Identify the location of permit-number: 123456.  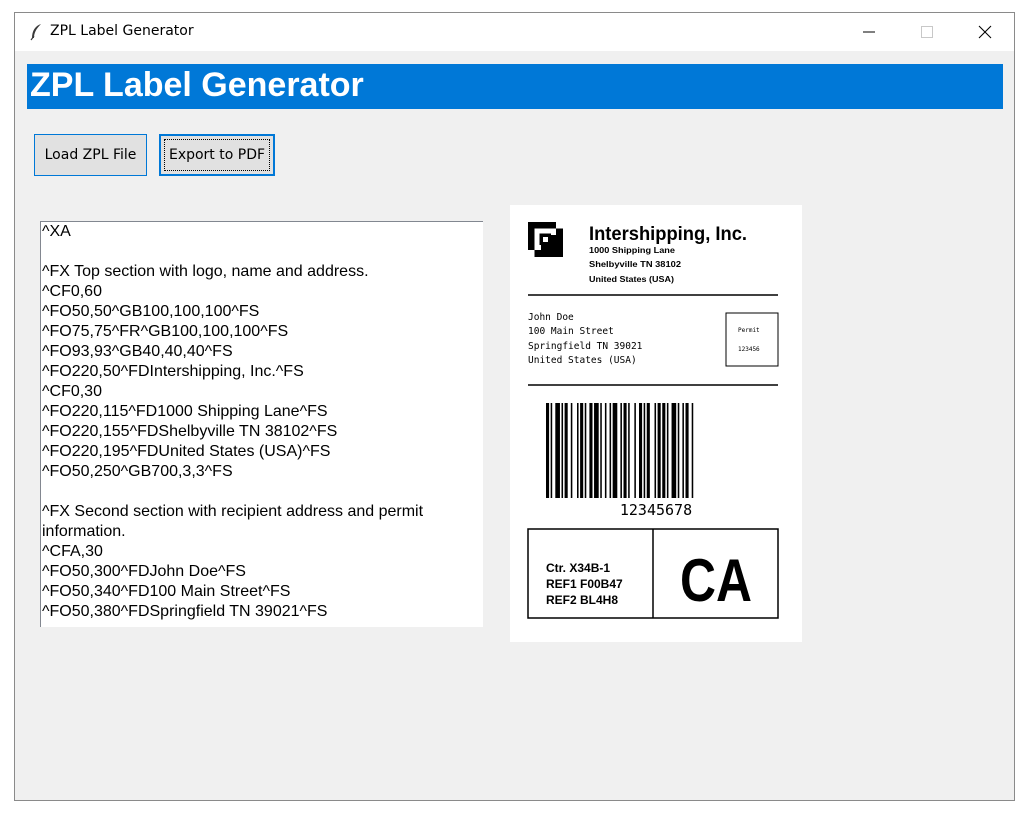
(749, 349).